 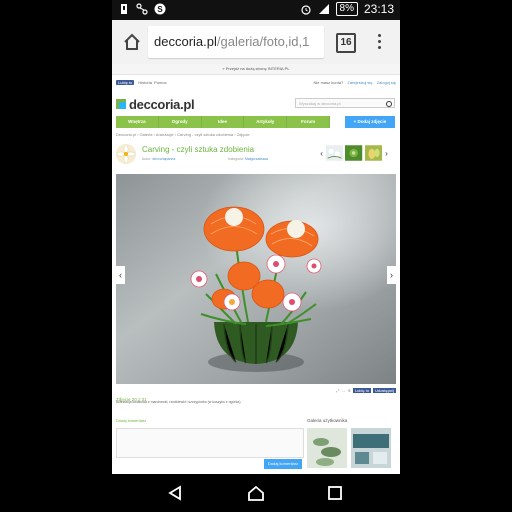 I want to click on android-nav-bar, so click(x=256, y=493).